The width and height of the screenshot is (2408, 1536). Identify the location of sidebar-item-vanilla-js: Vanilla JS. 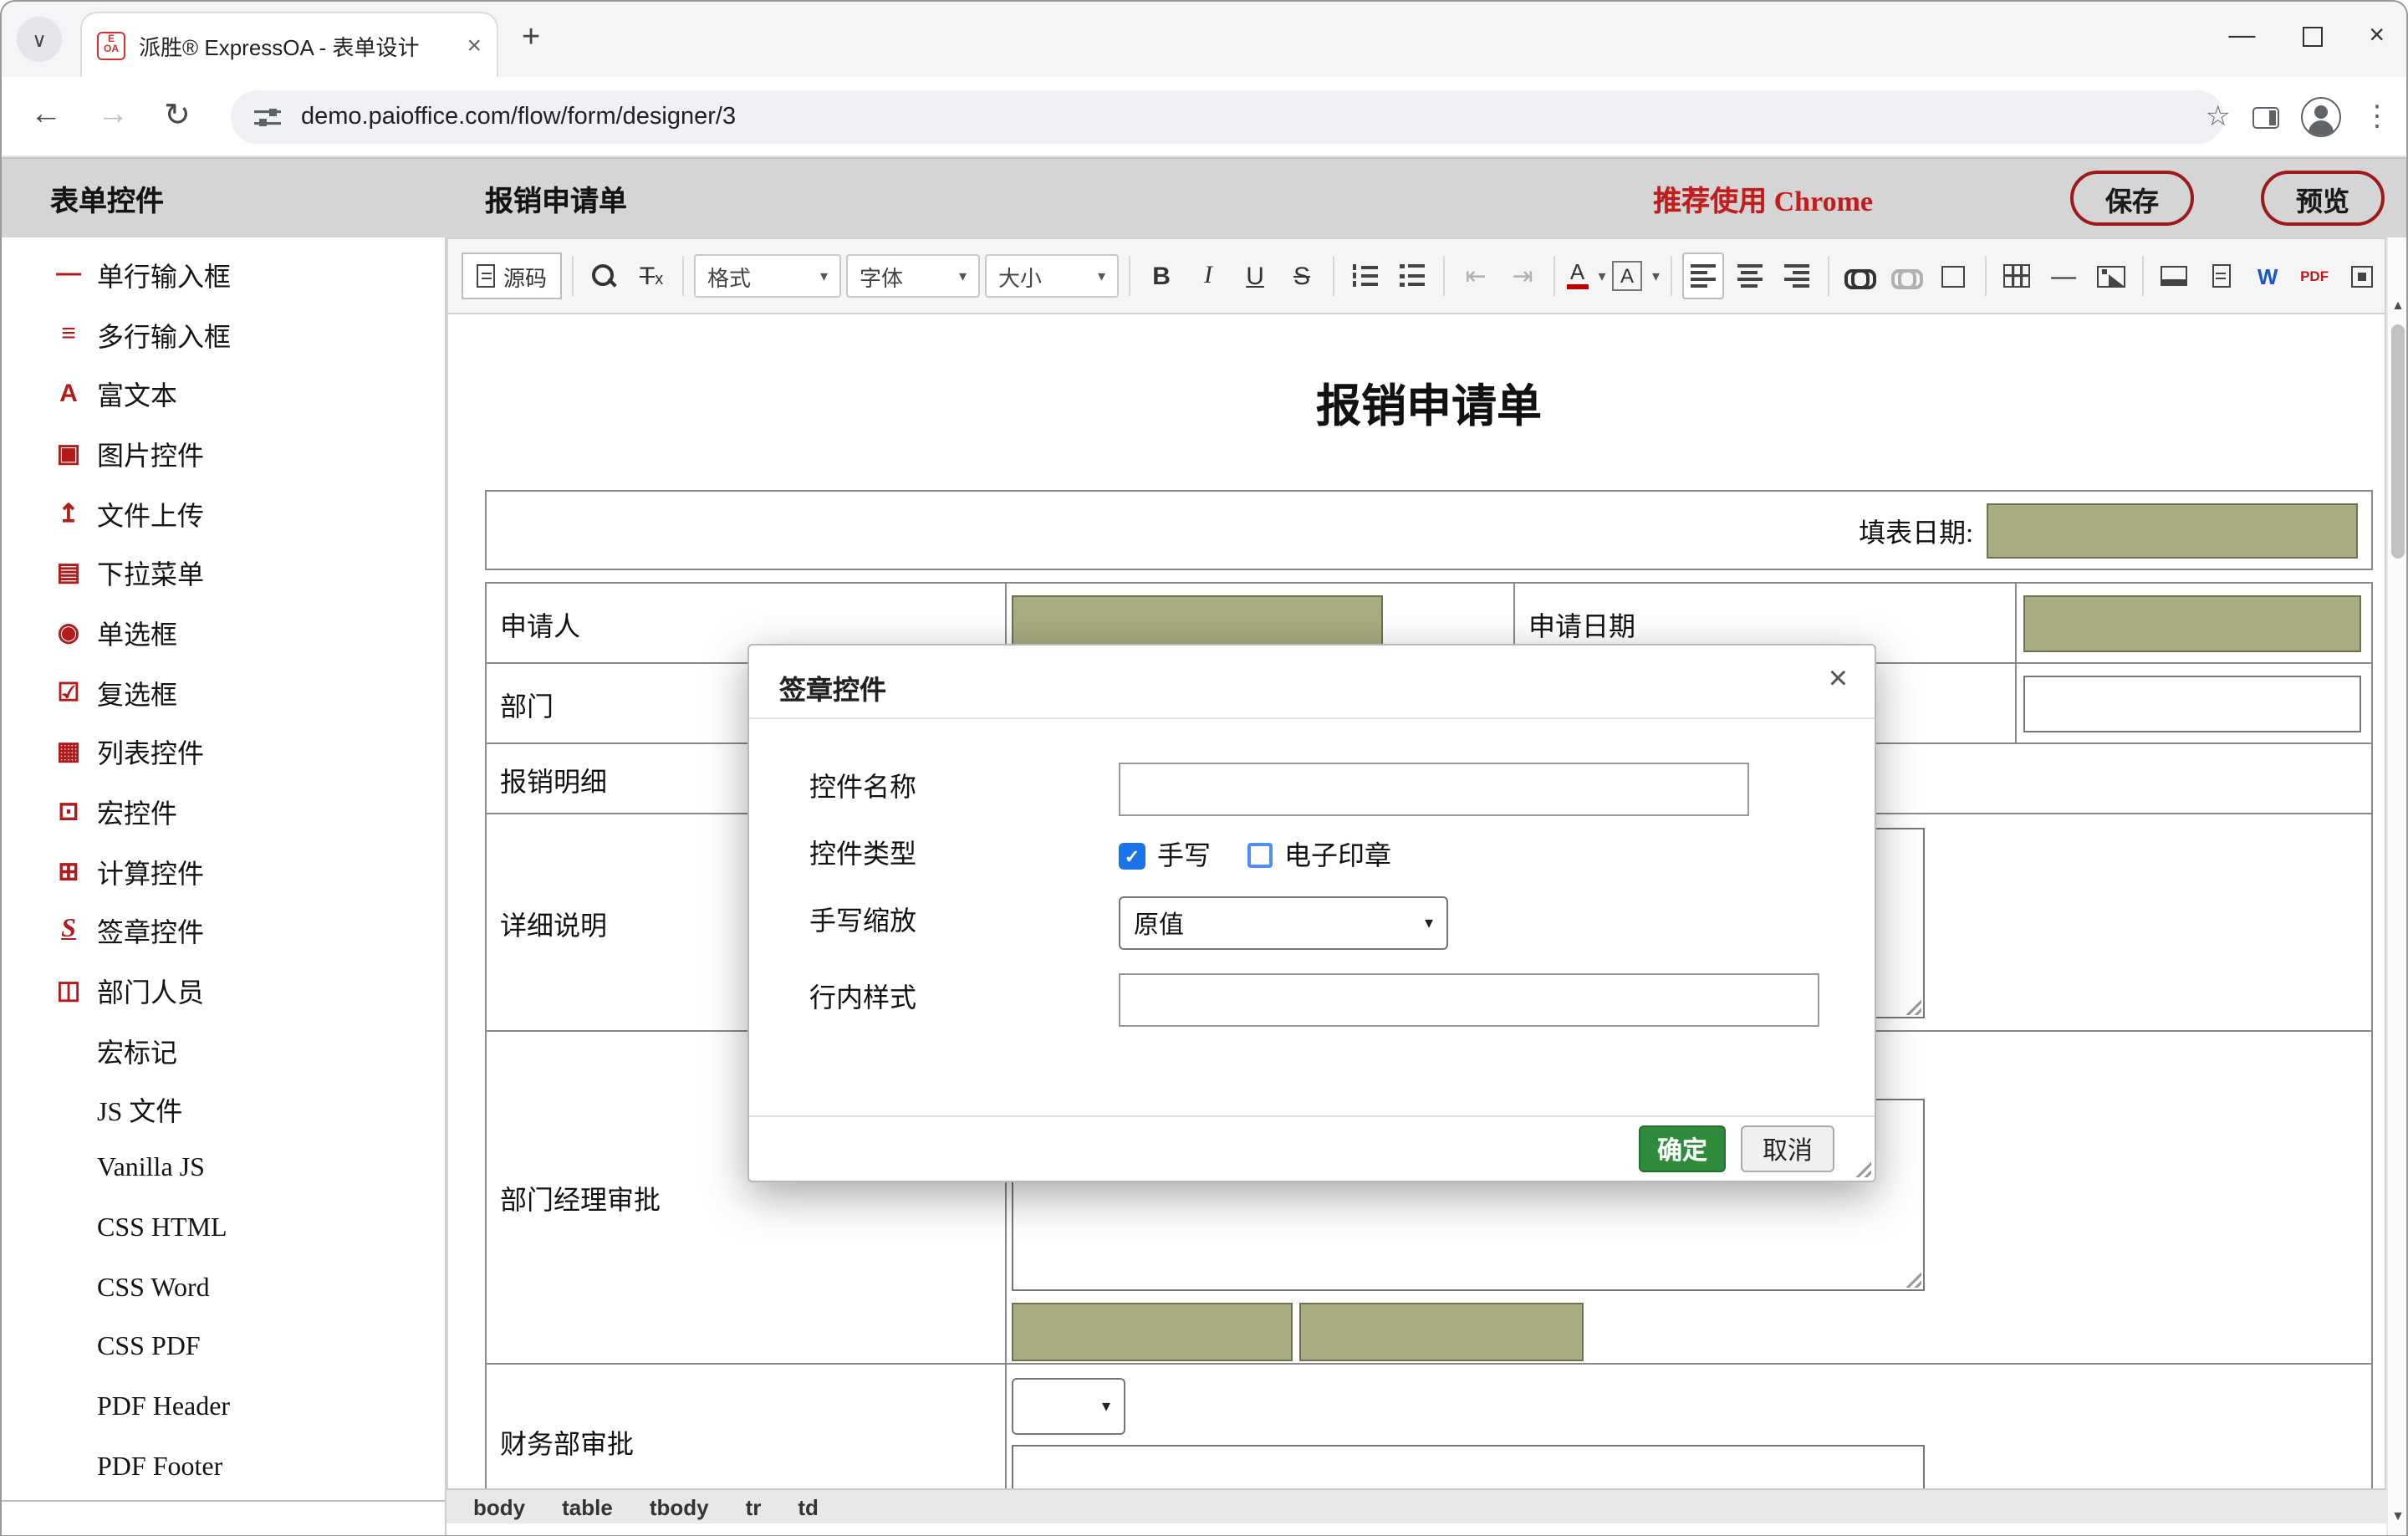
(223, 1169).